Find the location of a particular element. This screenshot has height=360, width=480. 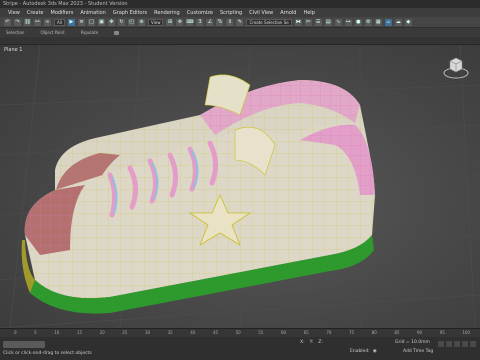

tick-label: 15 is located at coordinates (79, 332).